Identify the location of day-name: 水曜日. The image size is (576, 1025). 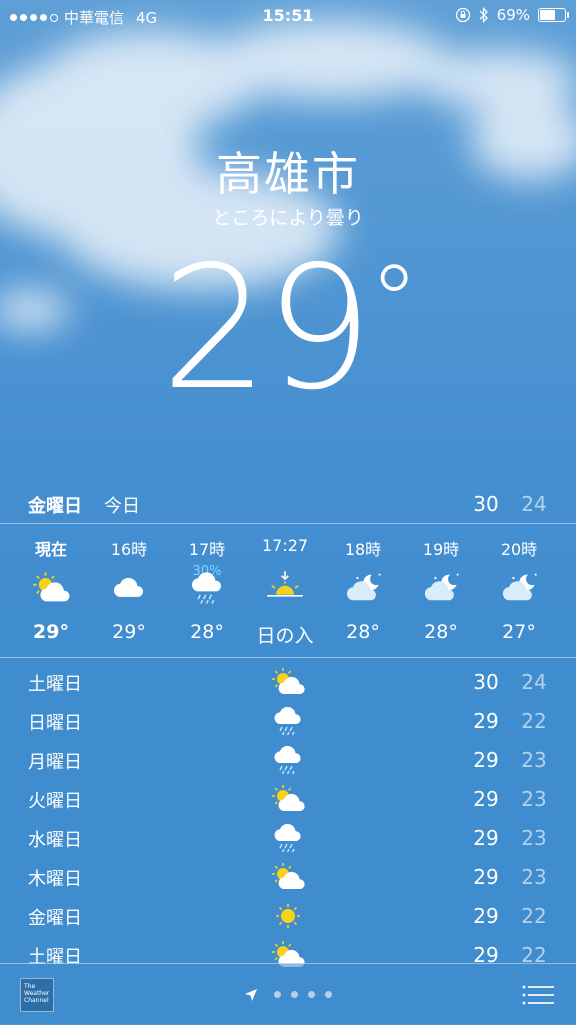
(55, 840).